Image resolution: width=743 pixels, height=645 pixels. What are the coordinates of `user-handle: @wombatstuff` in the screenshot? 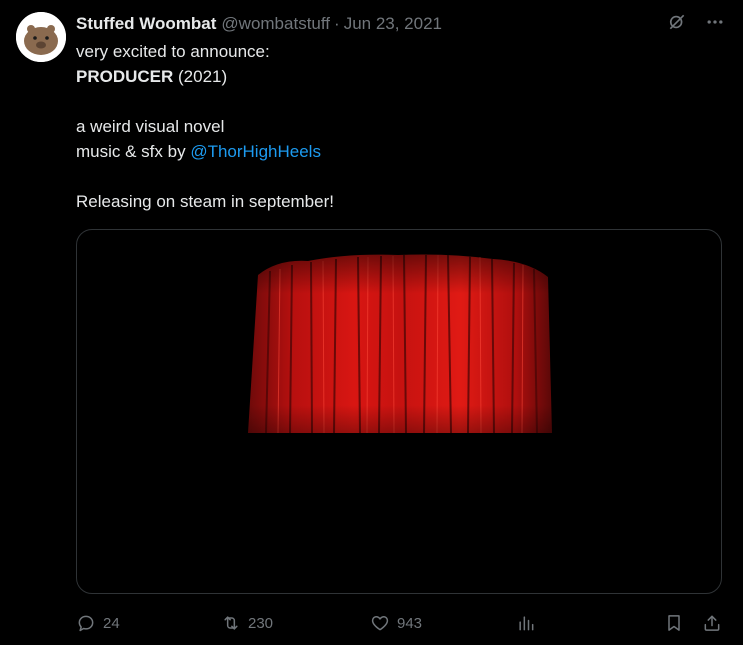 It's located at (275, 24).